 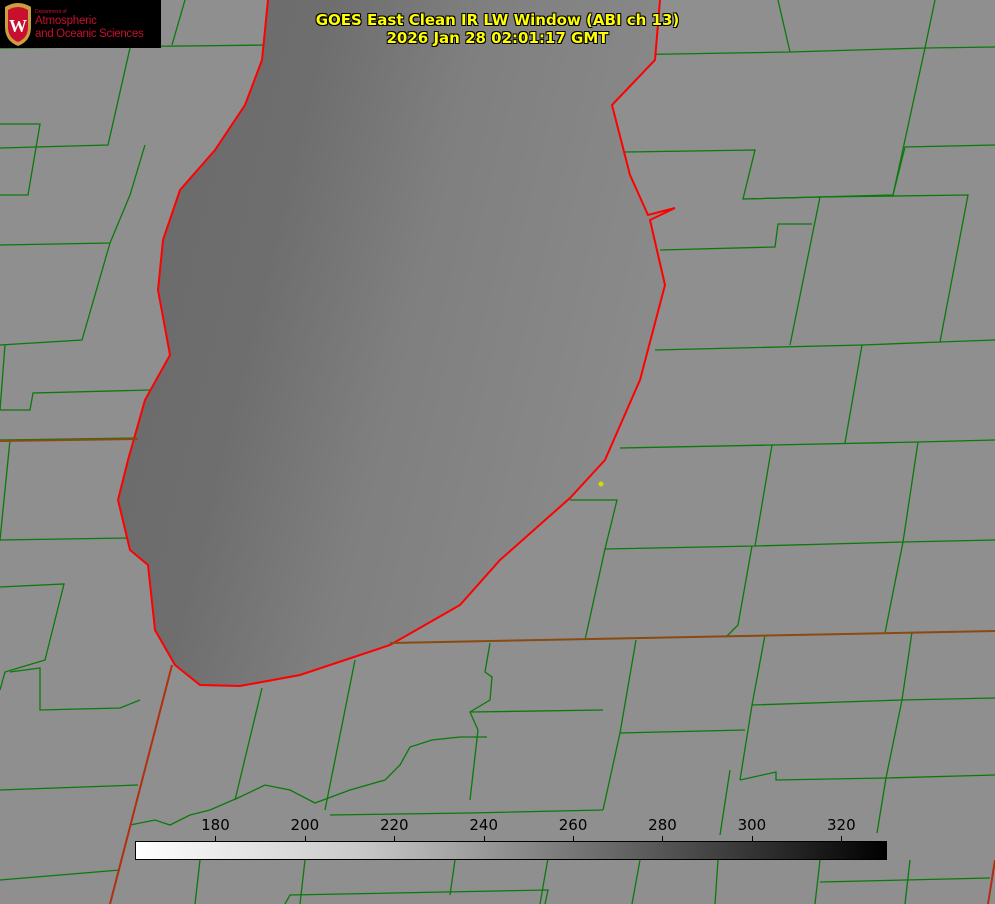 I want to click on colorbar-tick-label: 320, so click(x=841, y=825).